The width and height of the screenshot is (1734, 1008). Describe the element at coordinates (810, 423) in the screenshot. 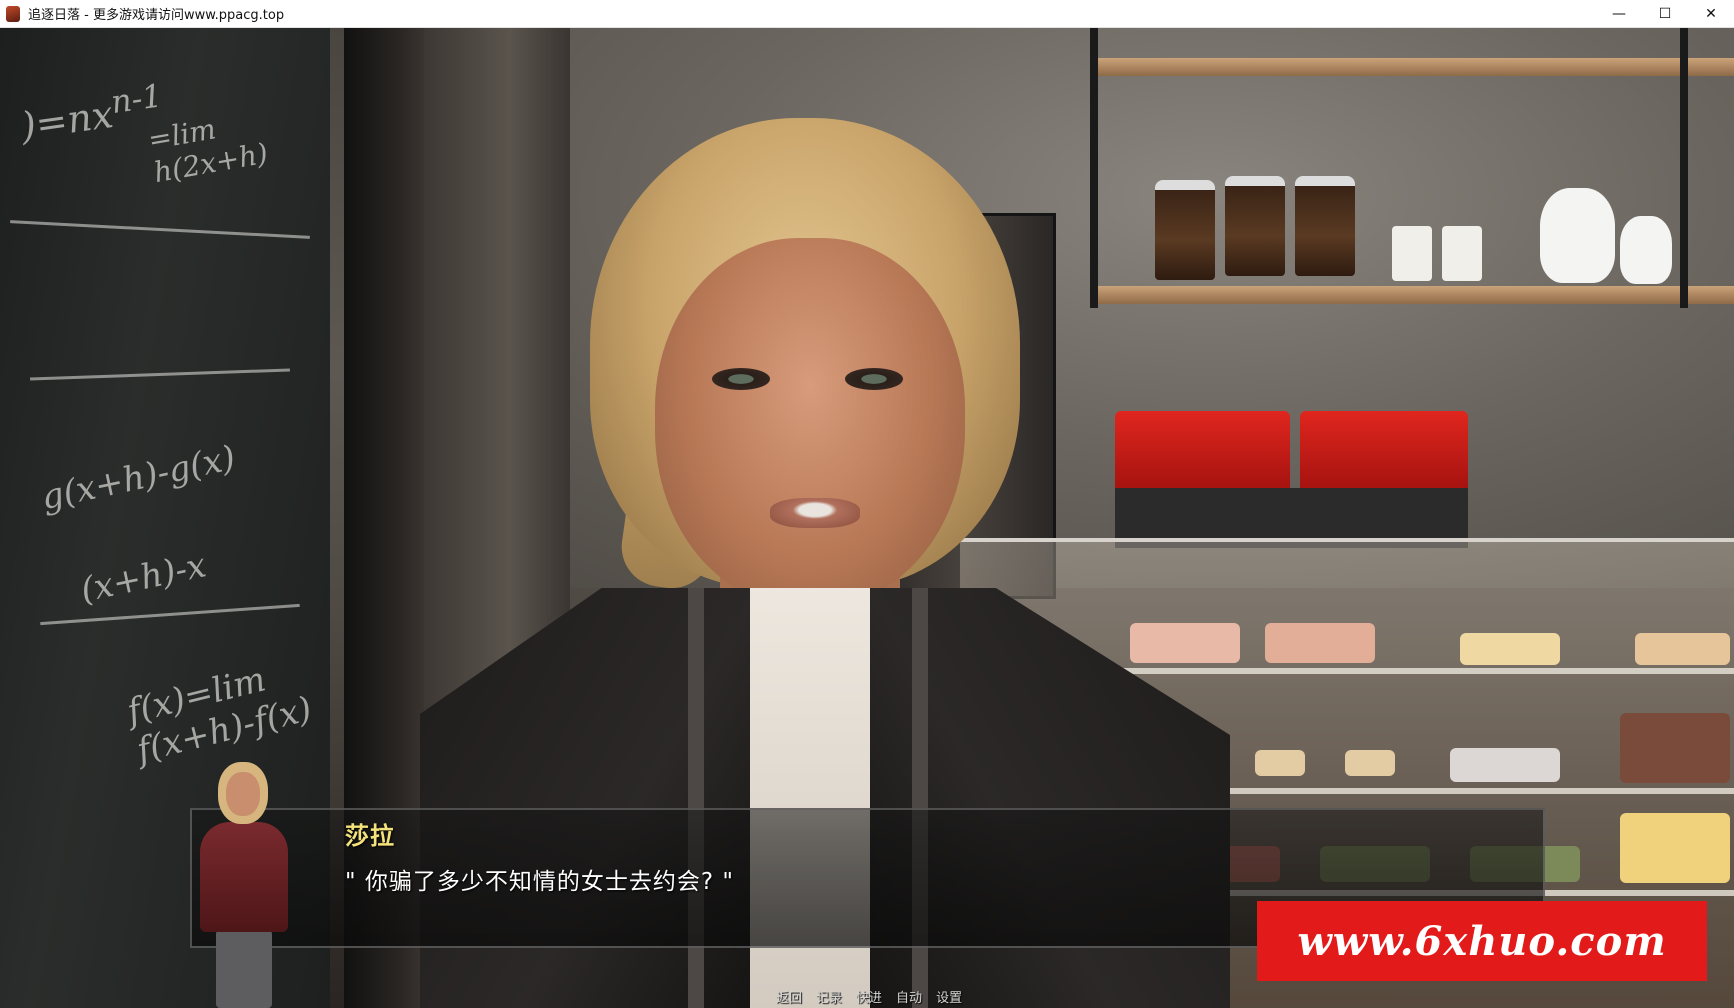

I see `character-face` at that location.